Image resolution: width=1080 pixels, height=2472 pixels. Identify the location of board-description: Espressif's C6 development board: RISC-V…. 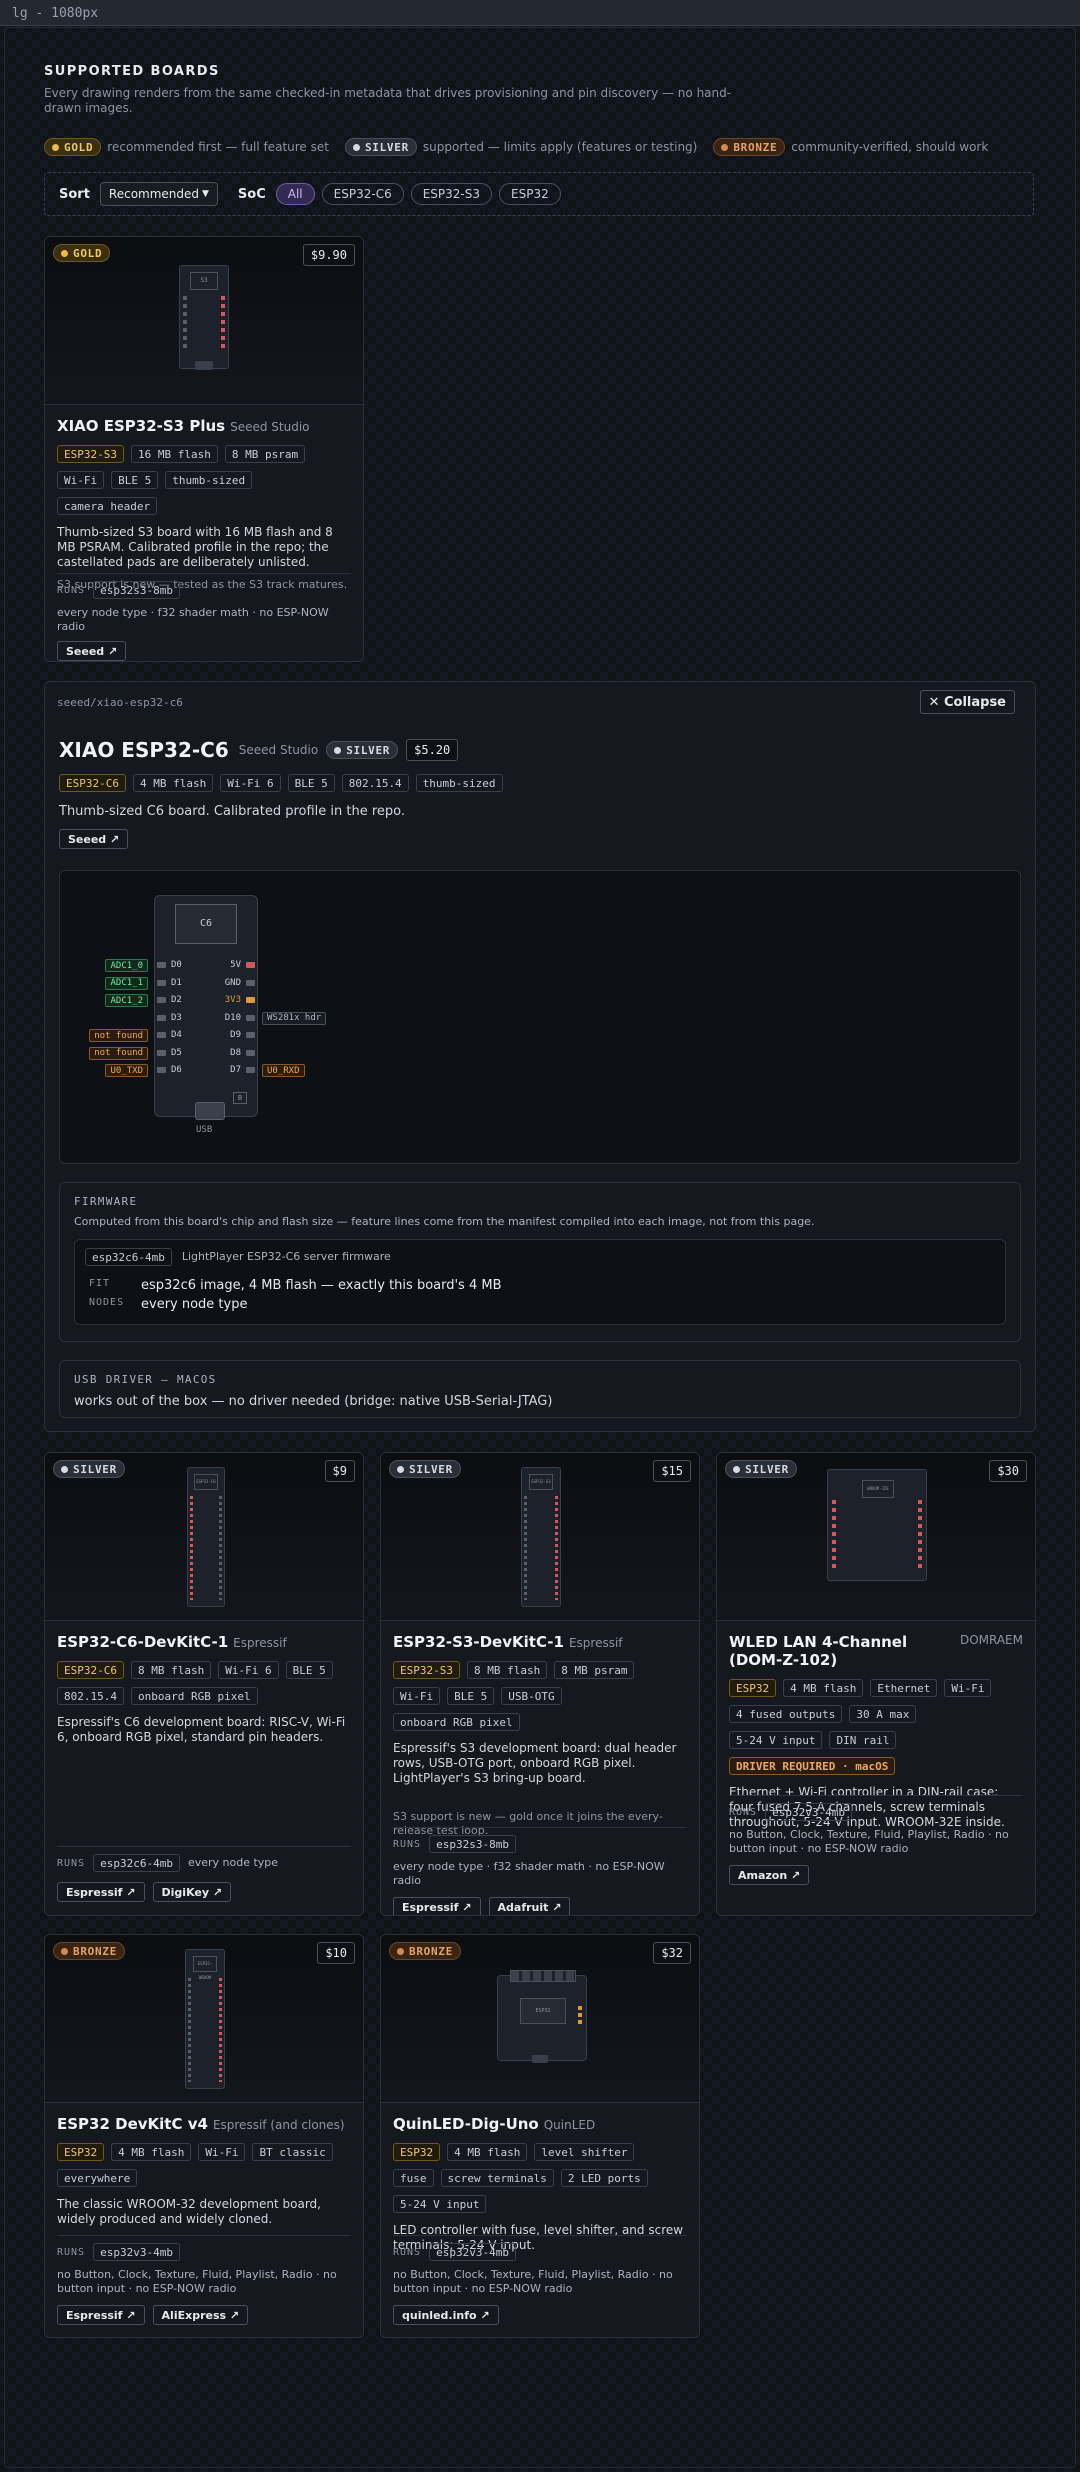
(201, 1729).